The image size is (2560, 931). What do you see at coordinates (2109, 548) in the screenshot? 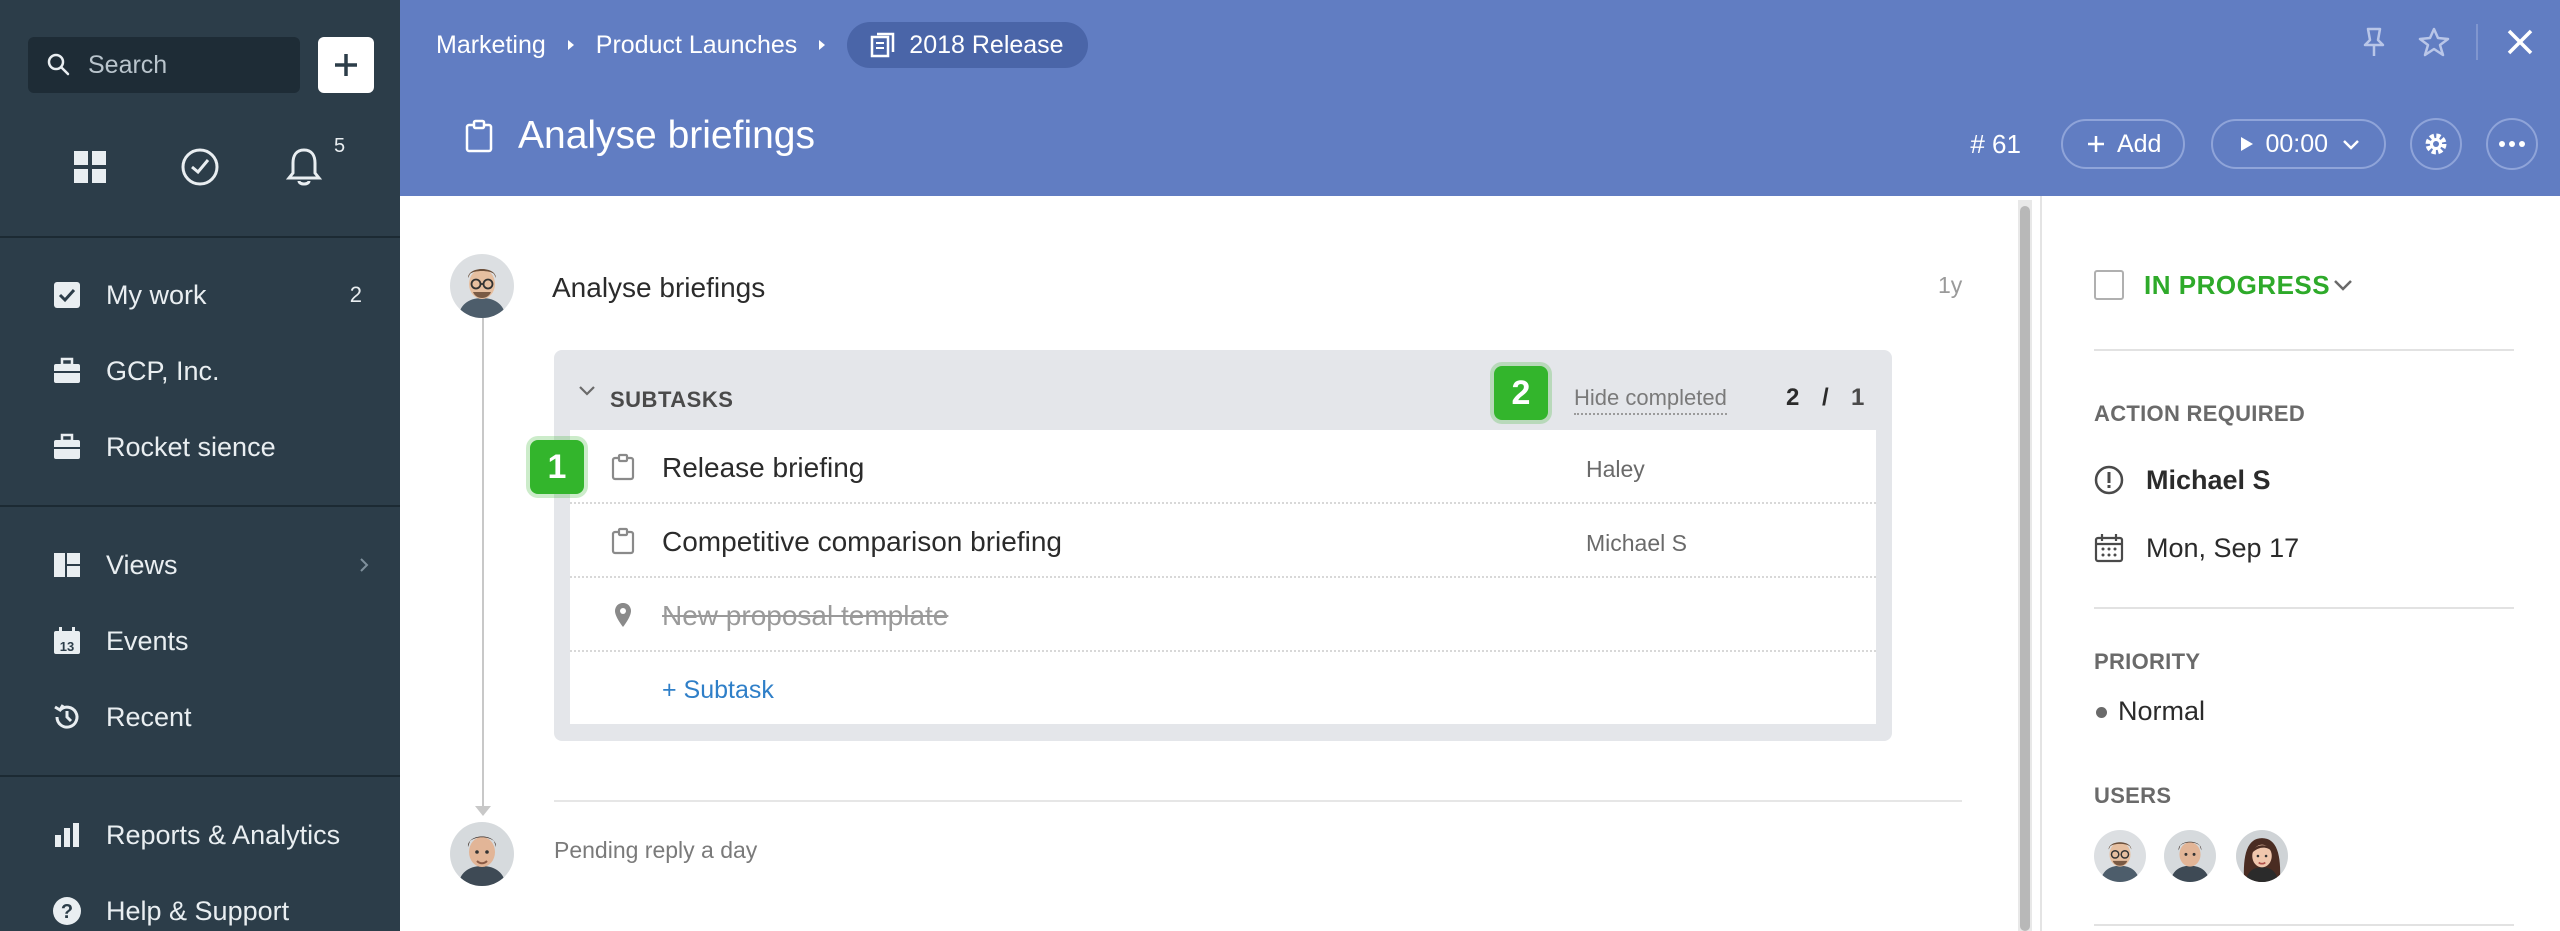
I see `calendar-icon` at bounding box center [2109, 548].